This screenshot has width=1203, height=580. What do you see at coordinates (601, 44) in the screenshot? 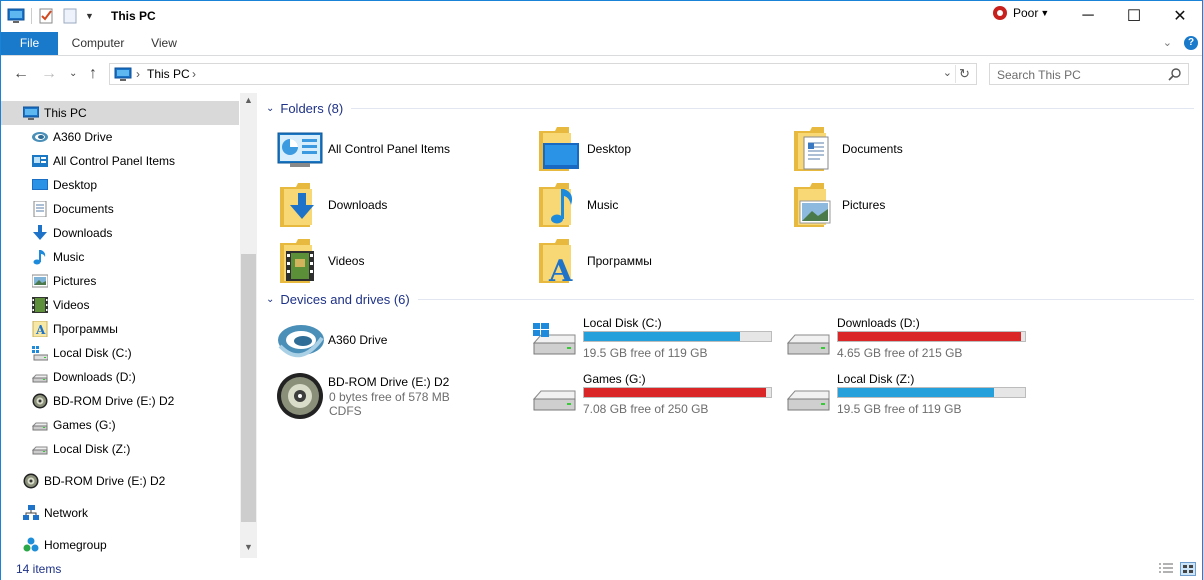
I see `ribbon-tabs: File Computer View ⌄ ?` at bounding box center [601, 44].